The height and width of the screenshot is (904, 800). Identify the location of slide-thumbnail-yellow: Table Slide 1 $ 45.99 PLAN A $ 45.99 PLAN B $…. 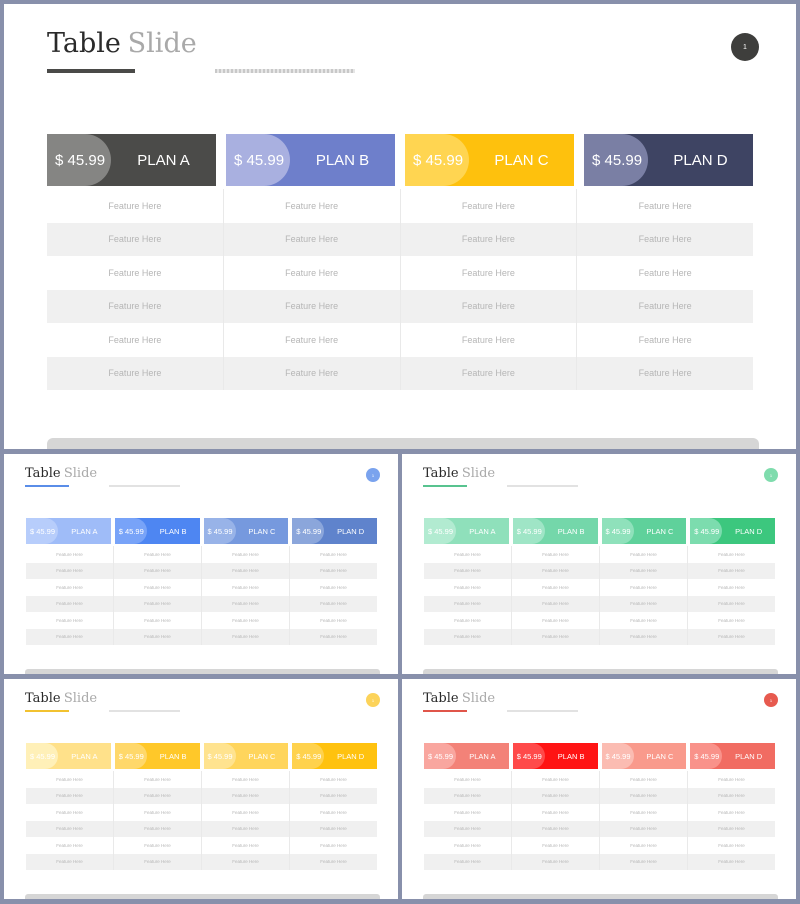
(201, 789).